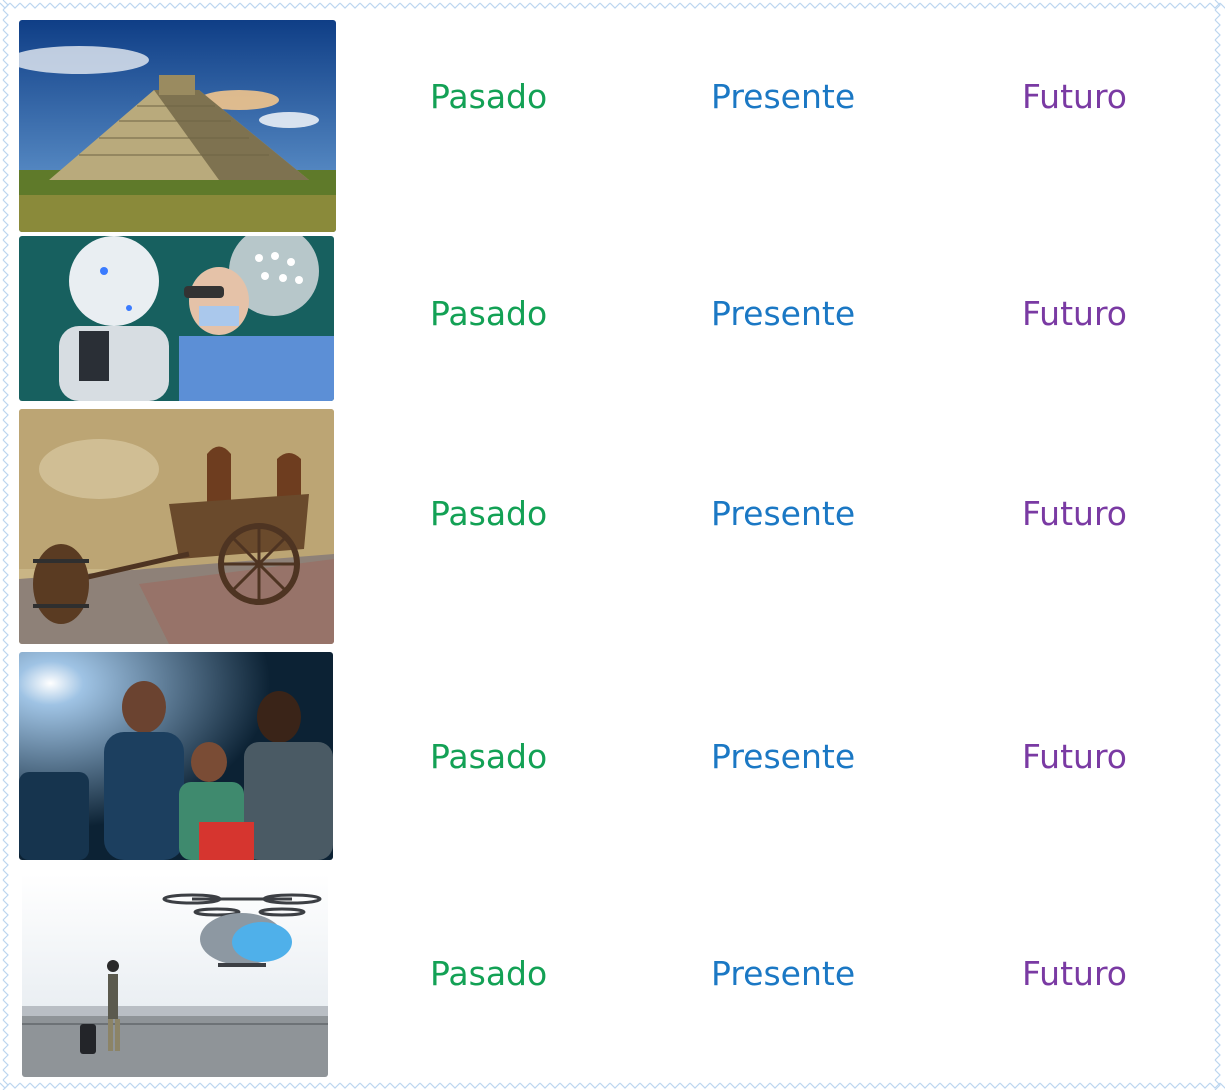 The height and width of the screenshot is (1090, 1225). Describe the element at coordinates (612, 319) in the screenshot. I see `worksheet-row: Pasado Presente Futuro` at that location.